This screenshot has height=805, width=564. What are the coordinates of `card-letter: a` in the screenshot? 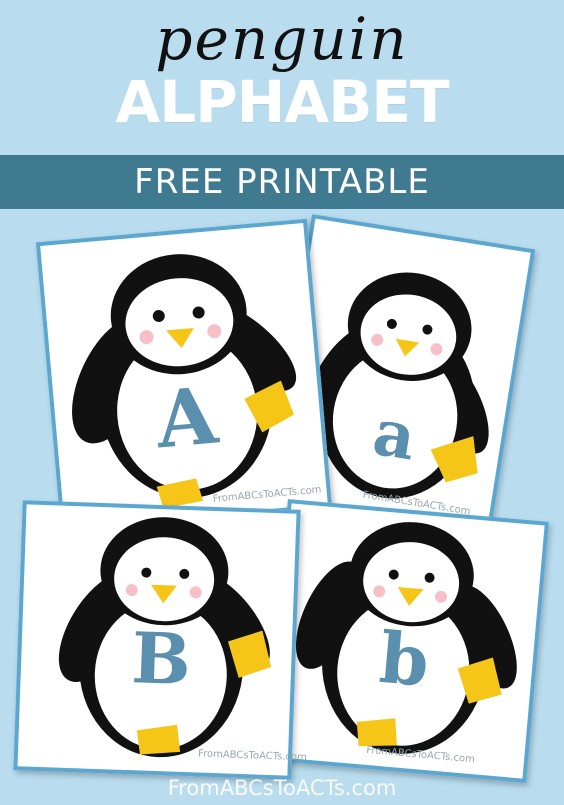 It's located at (394, 435).